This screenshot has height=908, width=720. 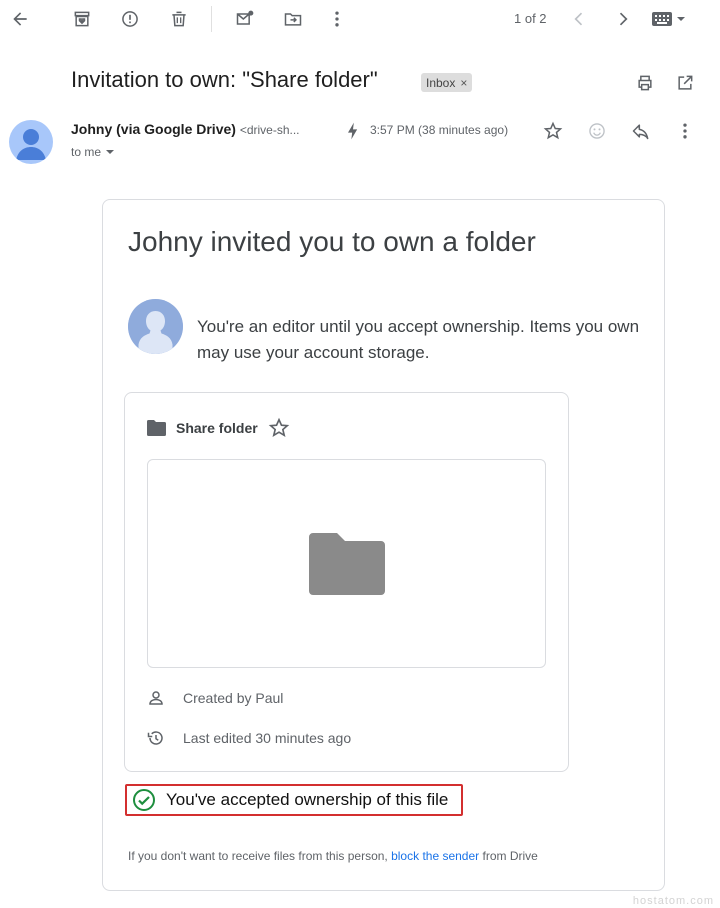 I want to click on last-edited-text: Last edited 30 minutes ago, so click(x=267, y=738).